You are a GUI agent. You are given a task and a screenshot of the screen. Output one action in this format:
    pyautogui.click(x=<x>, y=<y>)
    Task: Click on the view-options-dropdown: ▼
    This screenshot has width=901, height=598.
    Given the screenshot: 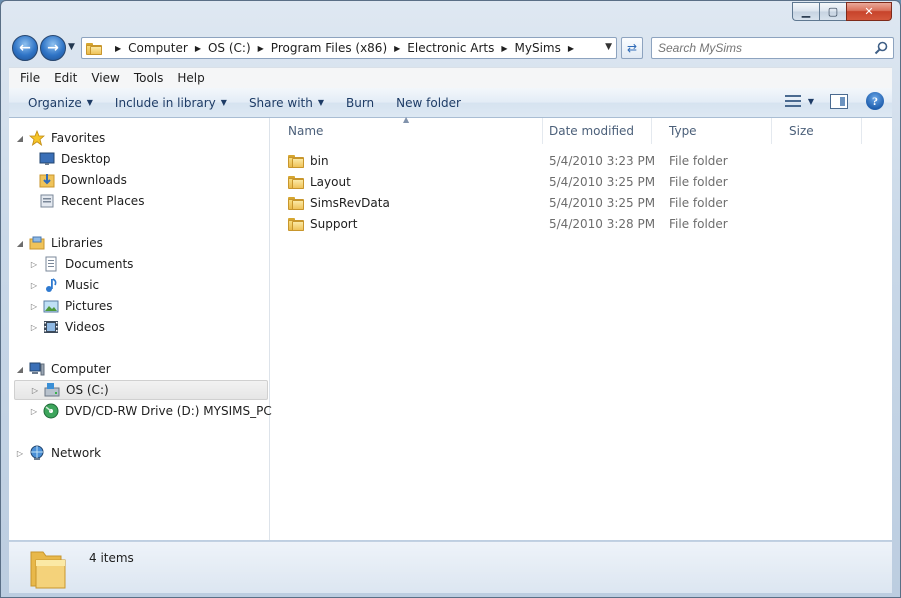 What is the action you would take?
    pyautogui.click(x=811, y=101)
    